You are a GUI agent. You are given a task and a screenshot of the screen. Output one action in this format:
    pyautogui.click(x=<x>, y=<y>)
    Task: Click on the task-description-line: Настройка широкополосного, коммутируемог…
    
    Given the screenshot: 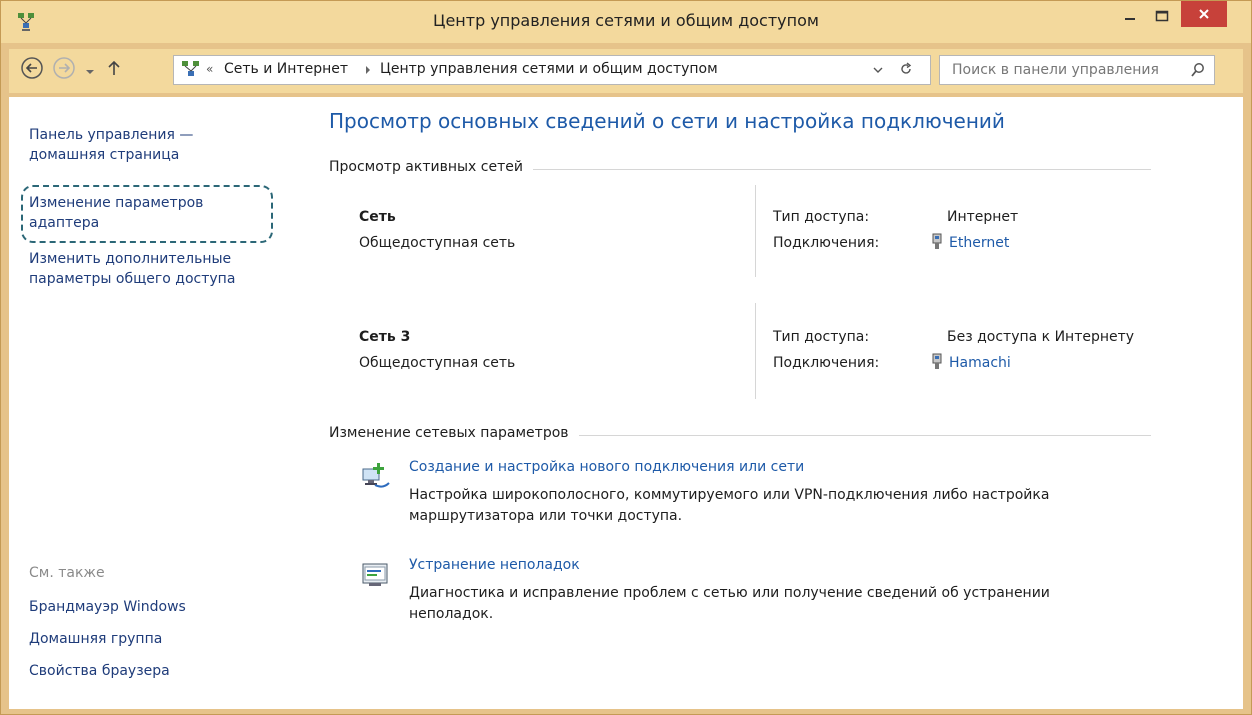 What is the action you would take?
    pyautogui.click(x=729, y=495)
    